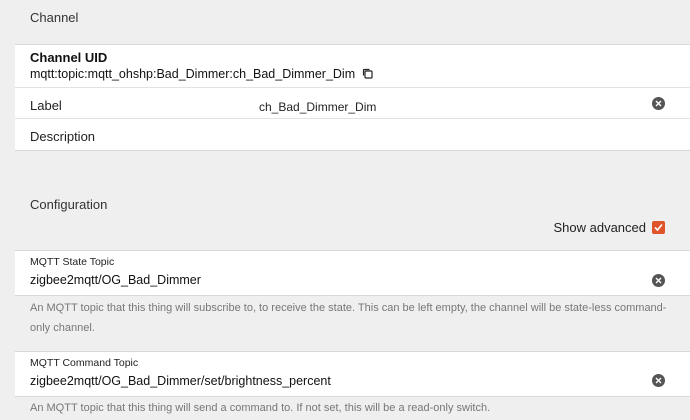  I want to click on show-advanced-checkbox, so click(658, 227).